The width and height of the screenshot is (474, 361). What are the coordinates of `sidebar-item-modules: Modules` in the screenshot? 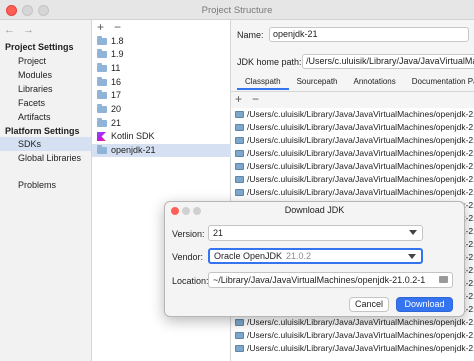 It's located at (45, 75).